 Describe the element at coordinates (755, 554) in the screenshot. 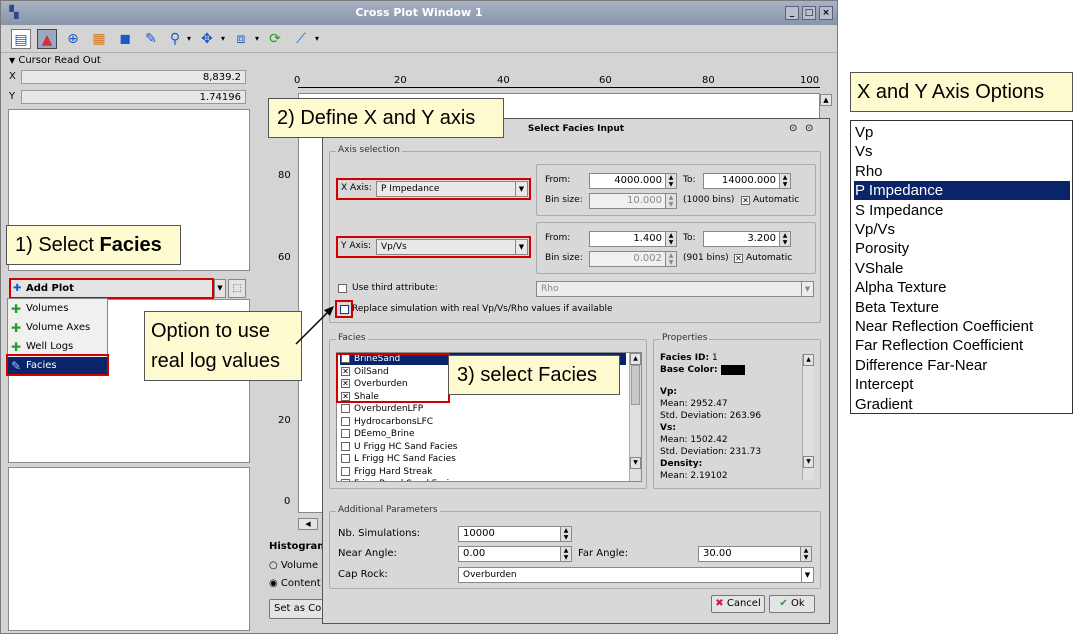

I see `far-angle-input: 30.00 ▲ ▼` at that location.